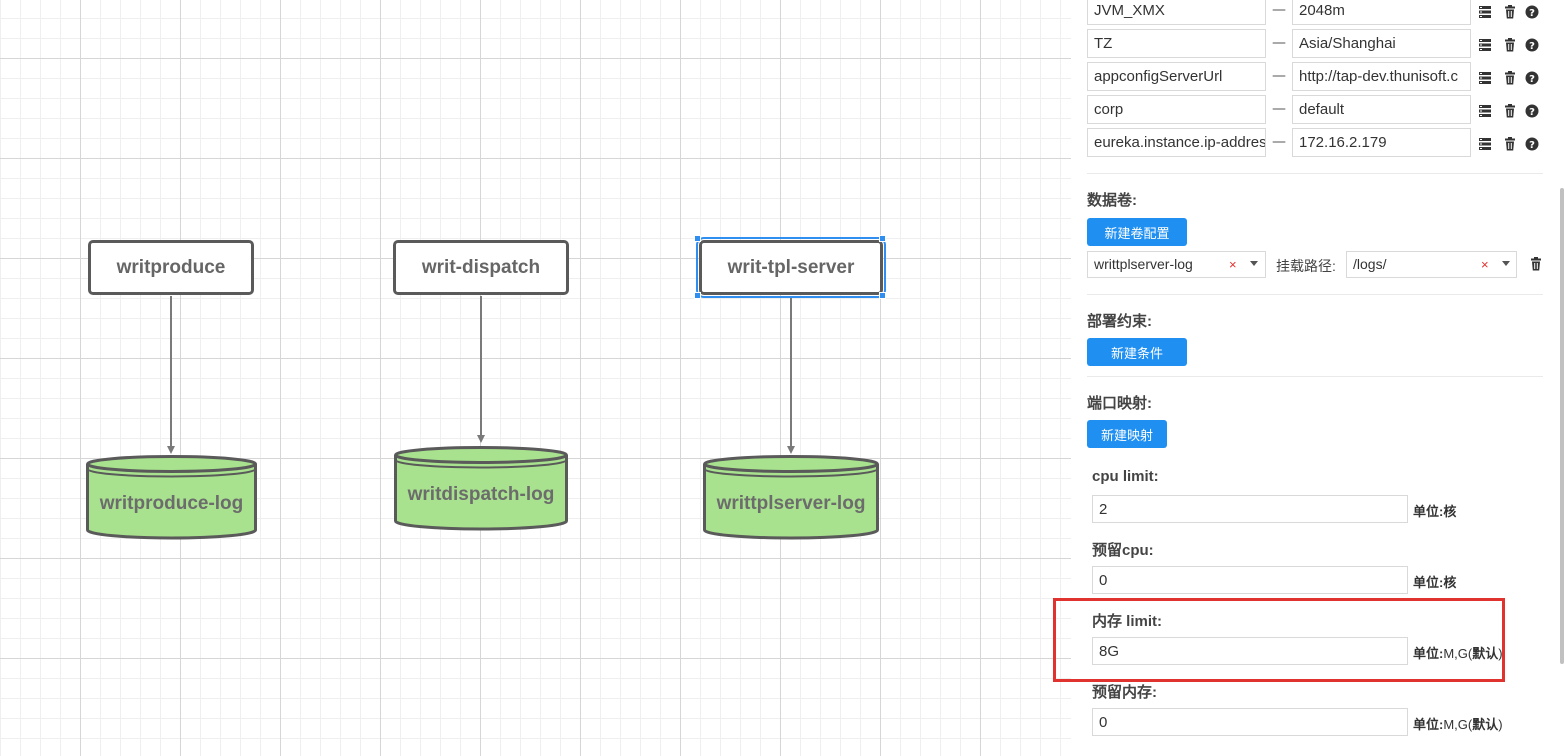 The width and height of the screenshot is (1565, 756). I want to click on volume-select-value: writtplserver-log, so click(1143, 264).